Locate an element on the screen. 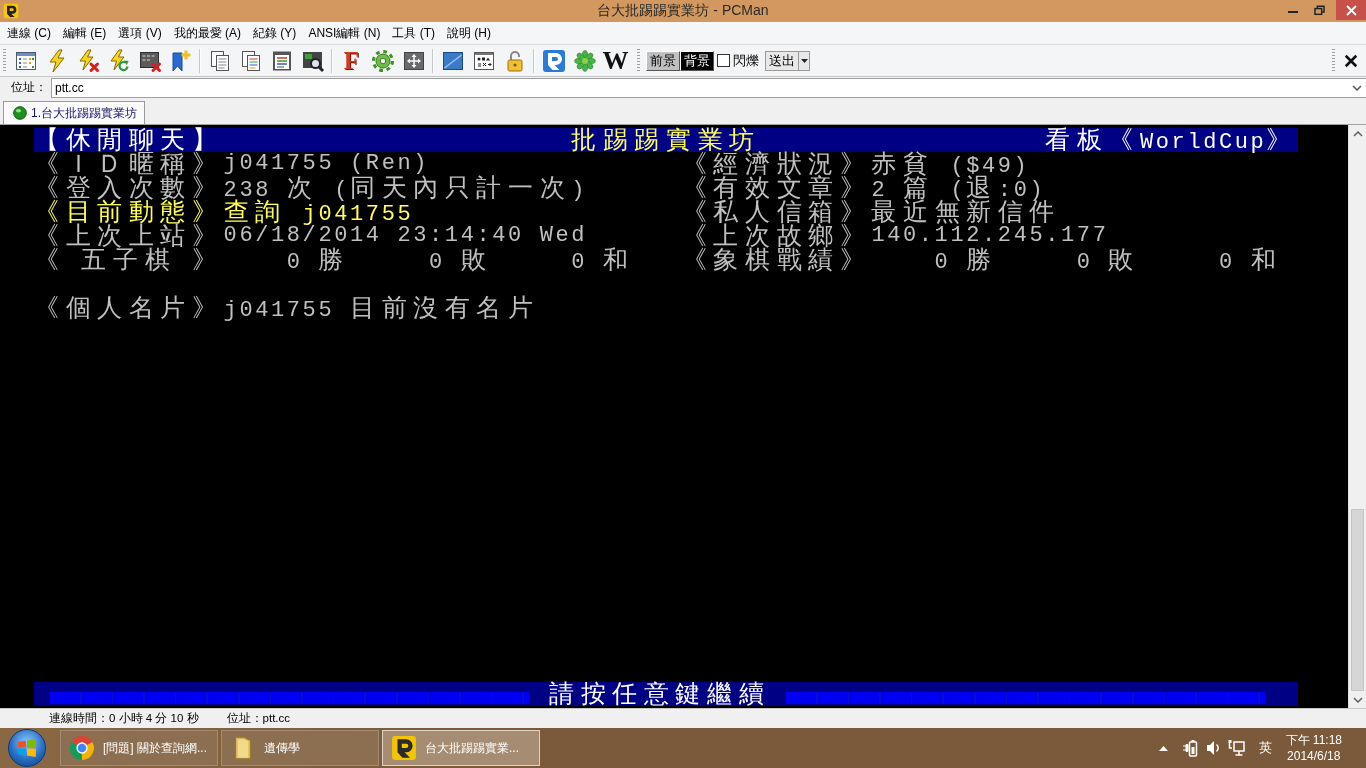 Image resolution: width=1366 pixels, height=768 pixels. field-value: 140.112.245.177 is located at coordinates (990, 236).